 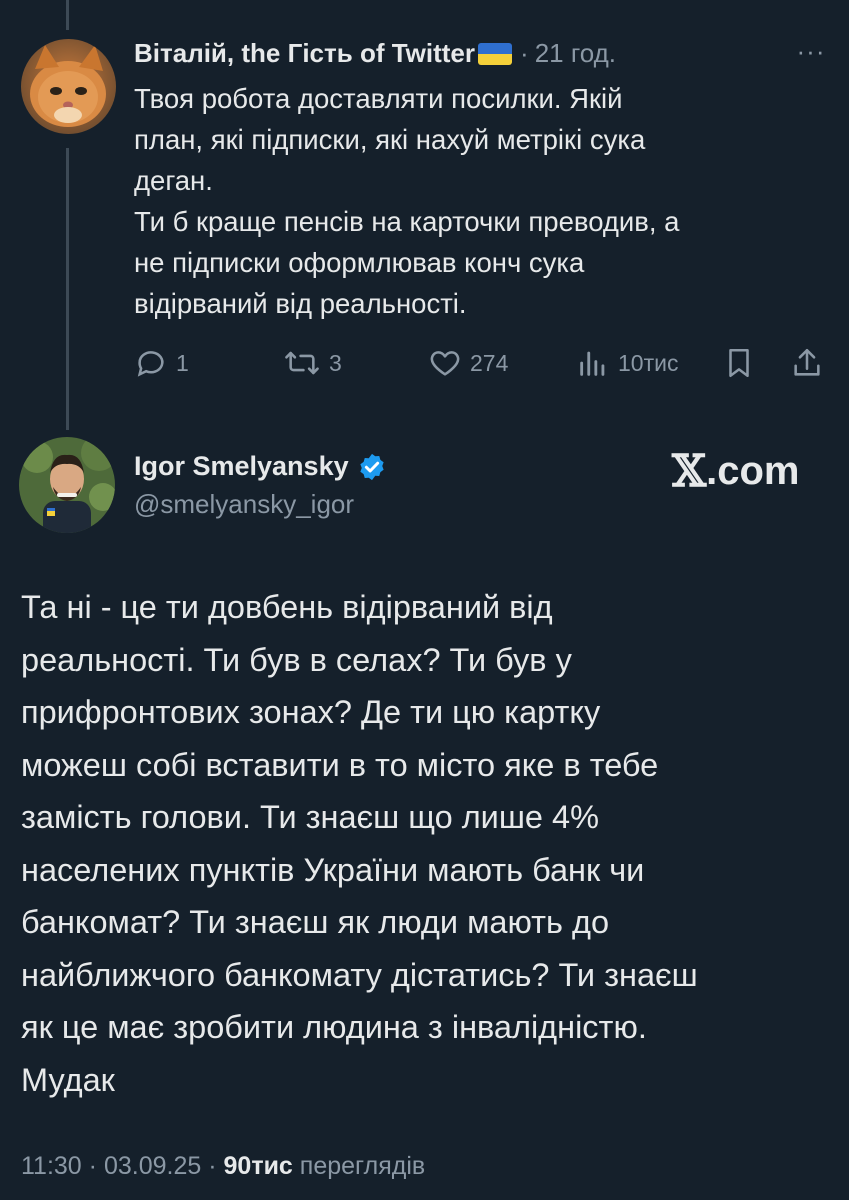 I want to click on bookmark-icon, so click(x=739, y=363).